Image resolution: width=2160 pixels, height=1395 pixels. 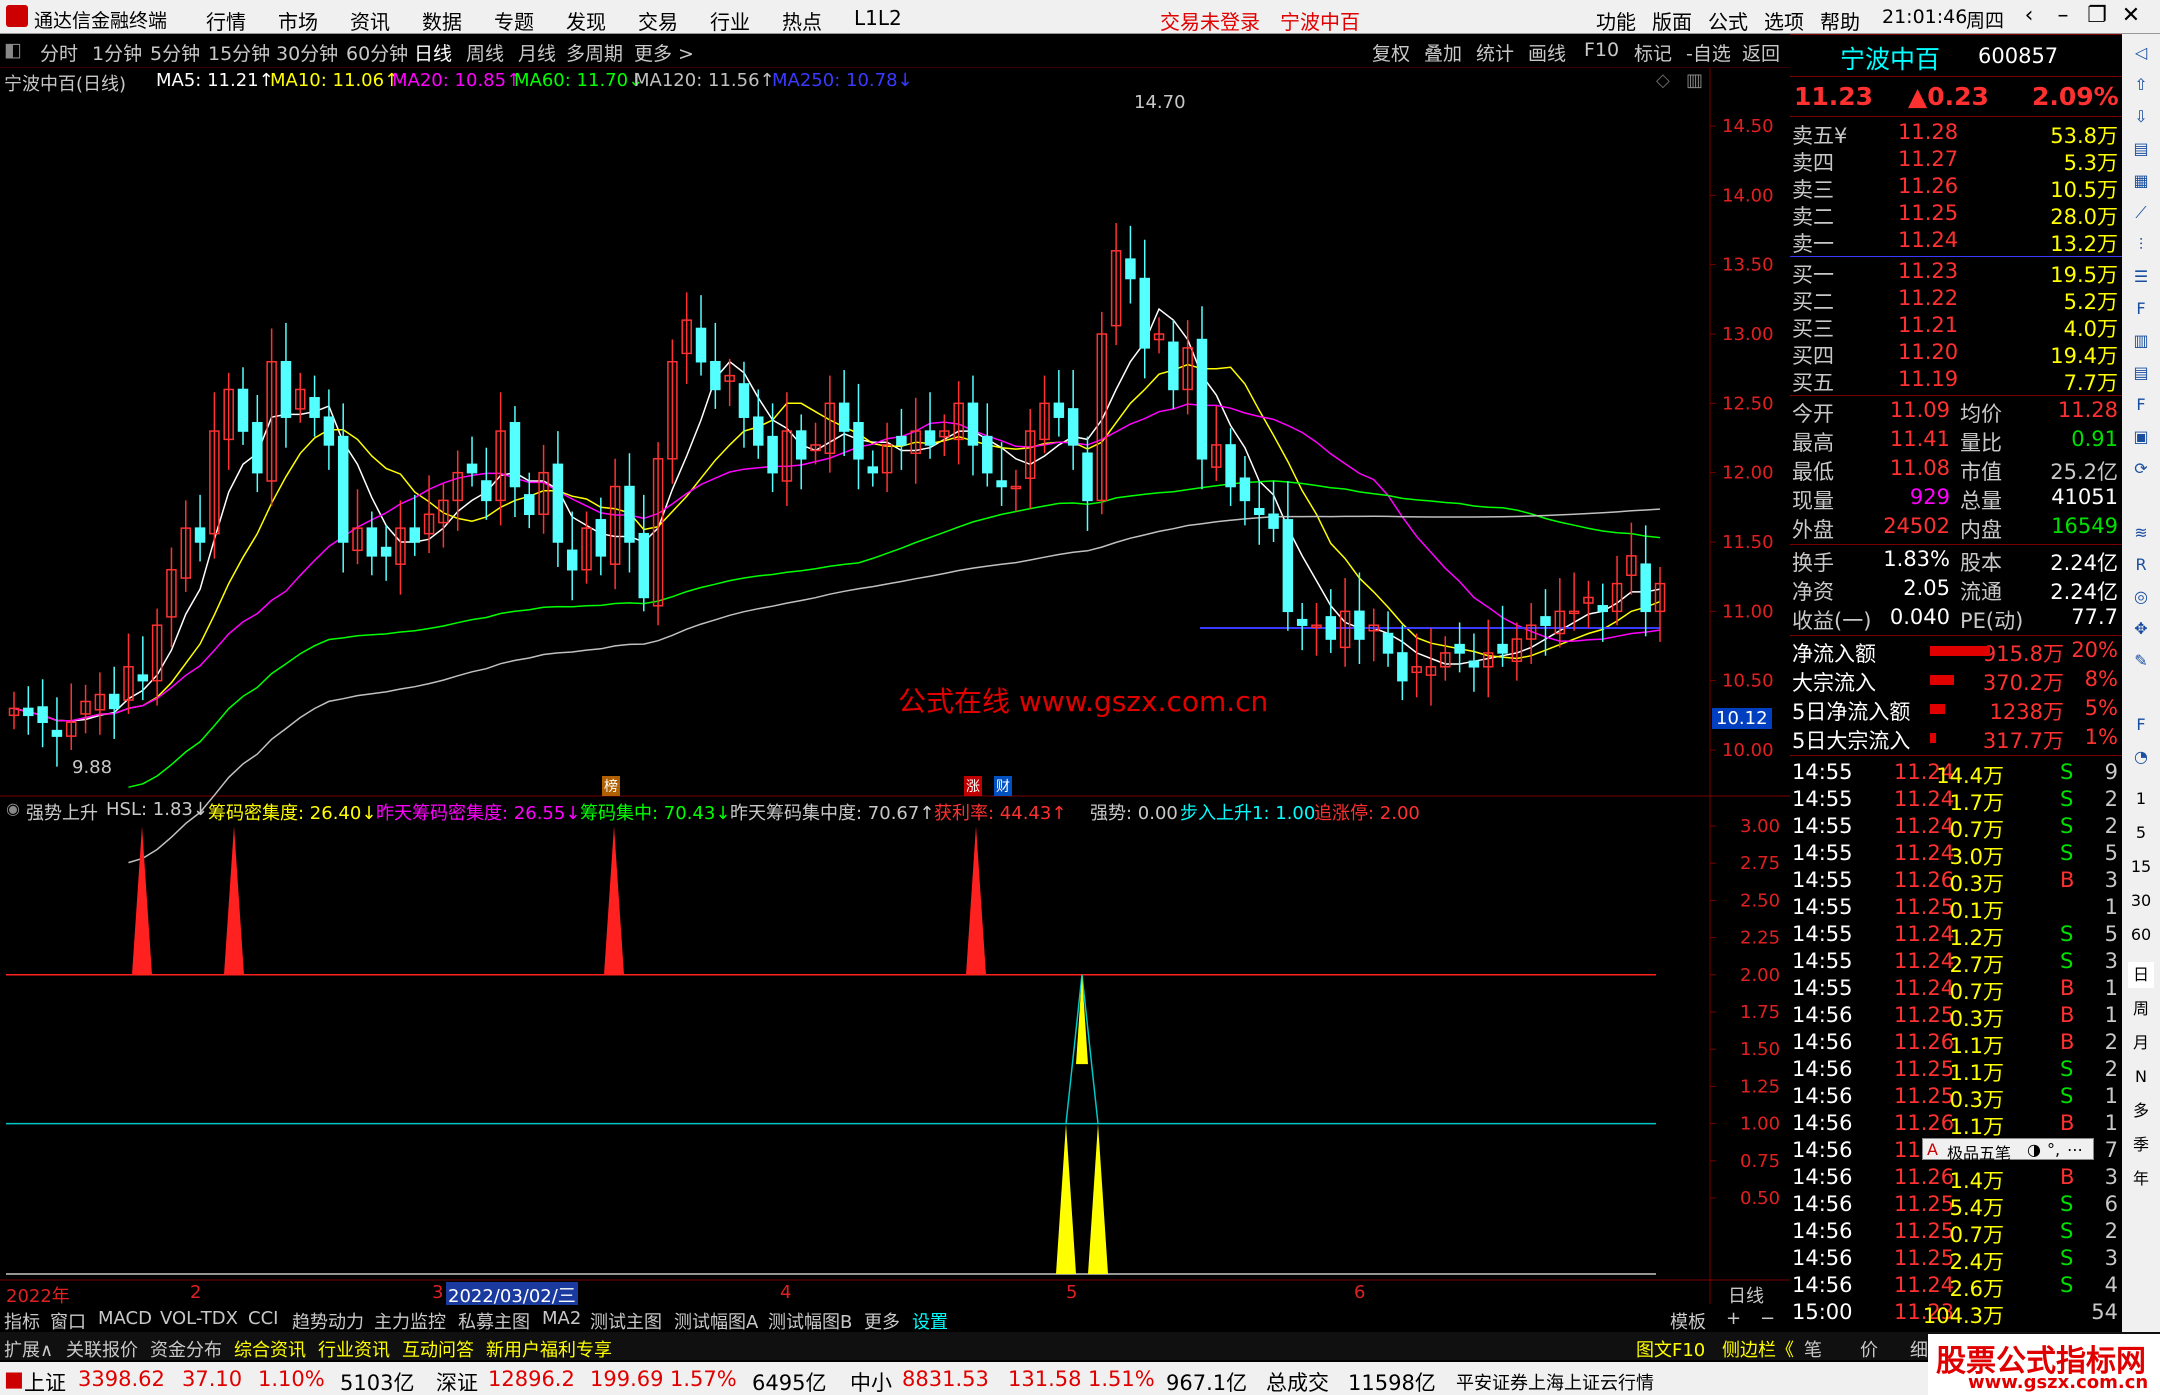 I want to click on tick-row: 14:56 11.25 1.1万 S 2, so click(x=1956, y=1071).